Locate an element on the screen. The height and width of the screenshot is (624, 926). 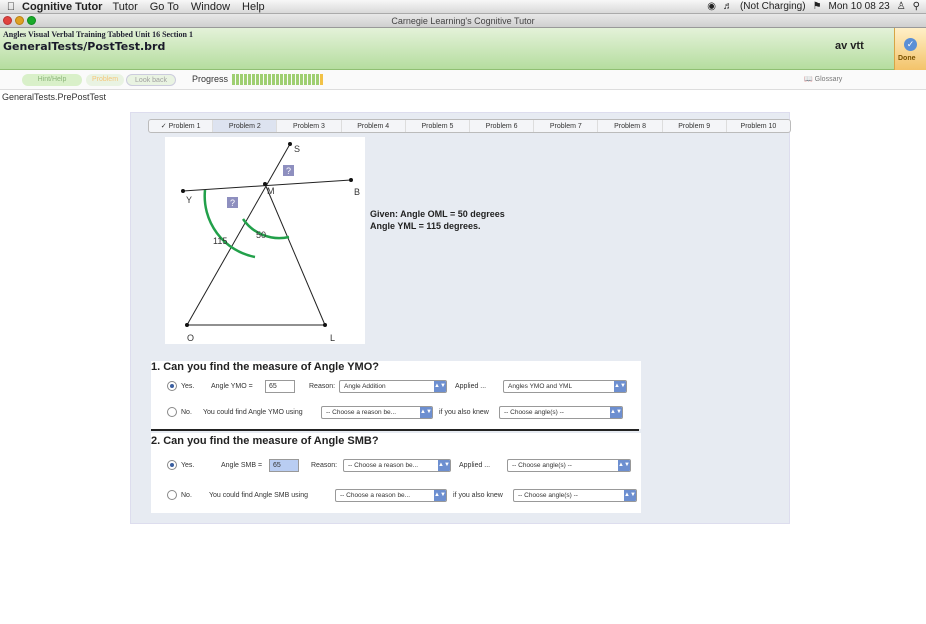
q2-no-angles-select: -- Choose angle(s) -- ▲▼ is located at coordinates (575, 495).